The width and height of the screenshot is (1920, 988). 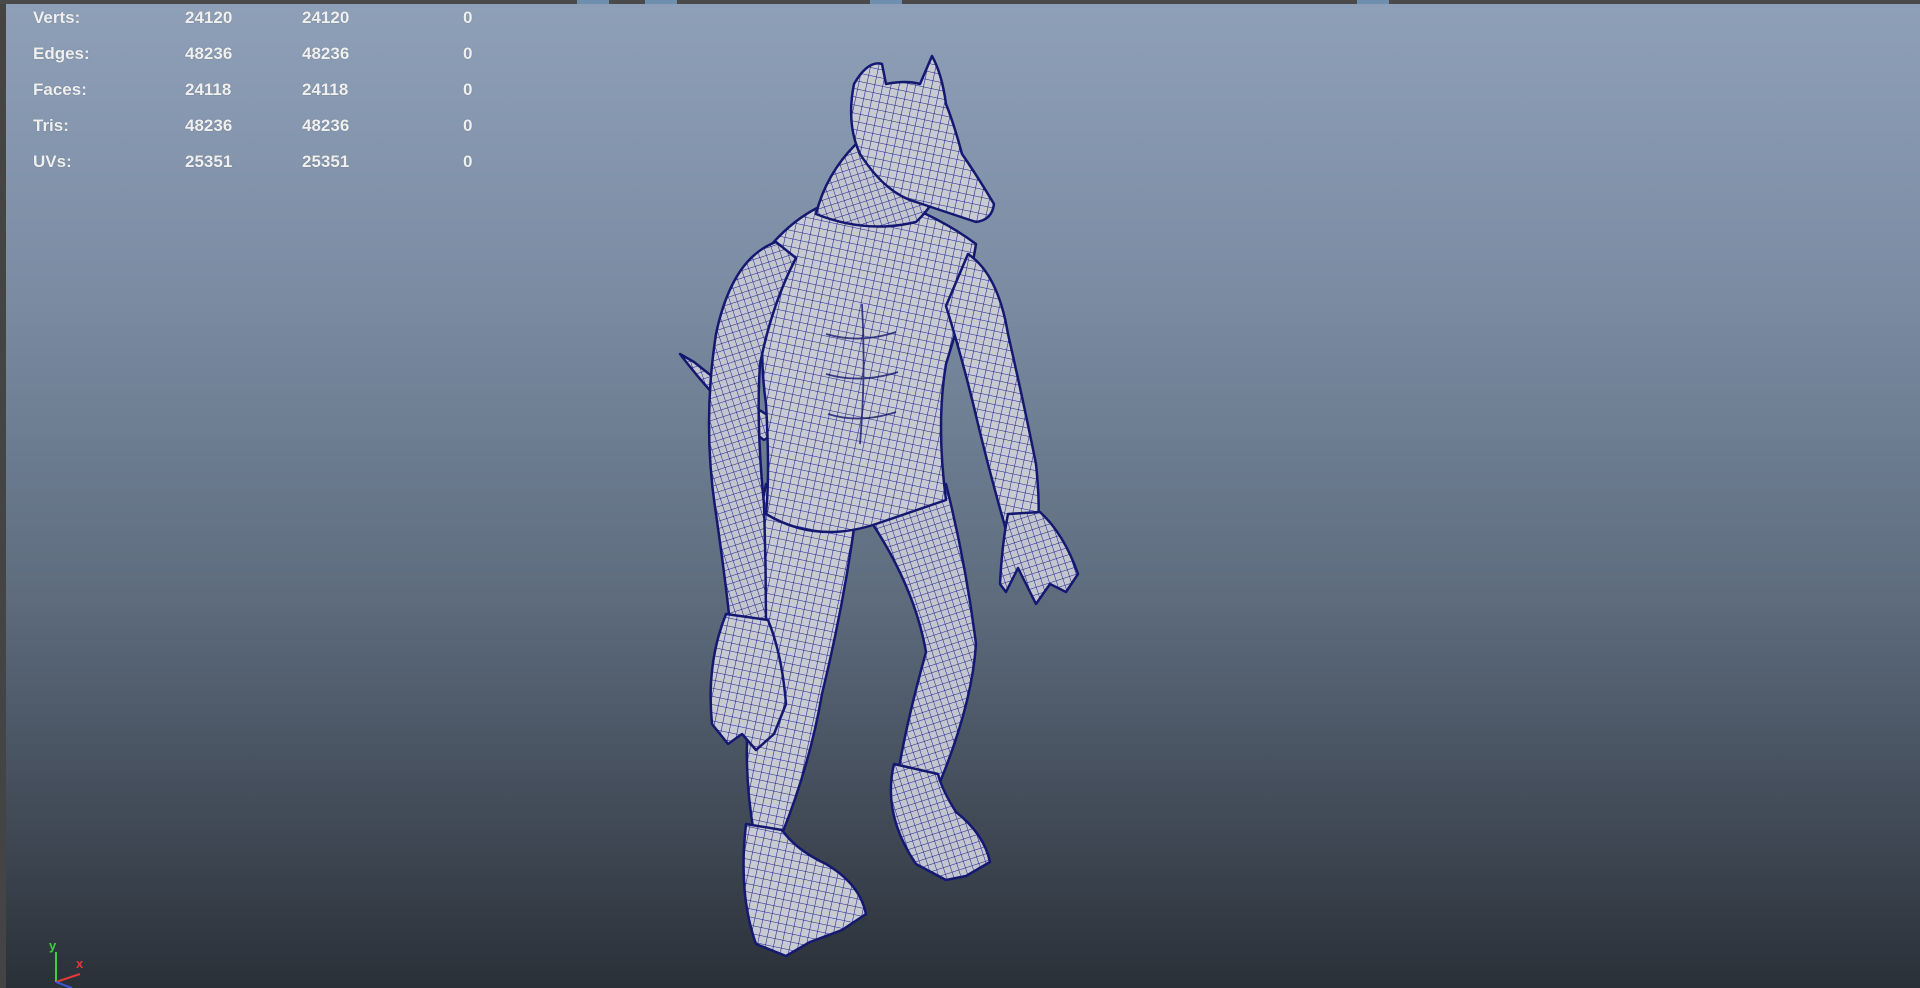 I want to click on hud-label: Tris:, so click(x=51, y=125).